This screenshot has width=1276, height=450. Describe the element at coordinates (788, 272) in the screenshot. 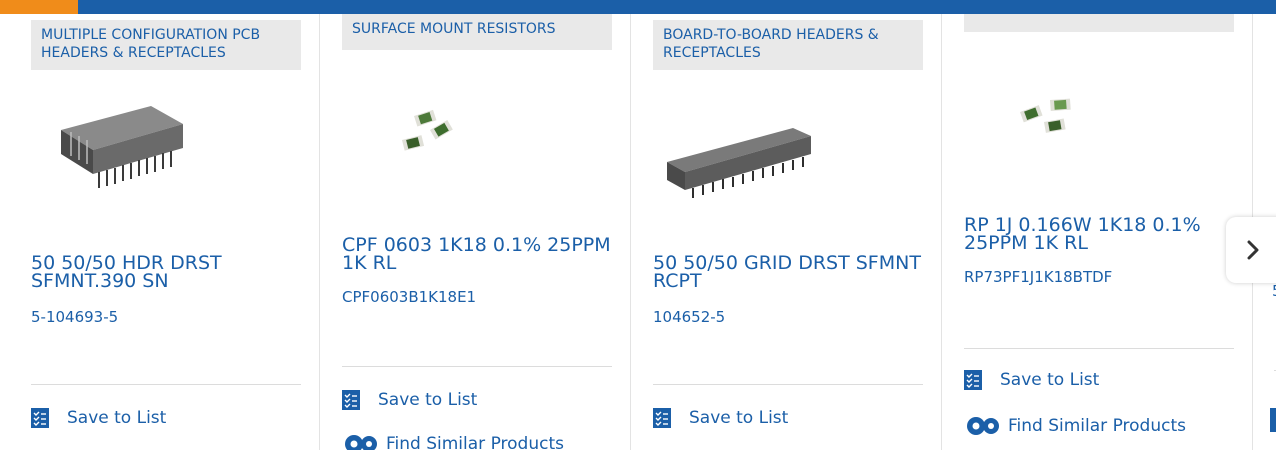

I see `product-title: 50 50/50 GRID DRST SFMNT RCPT` at that location.